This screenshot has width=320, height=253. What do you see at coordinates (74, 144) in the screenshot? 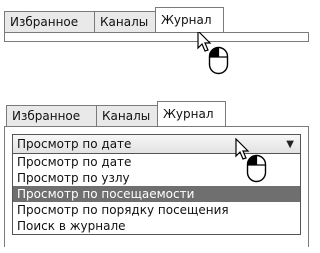
I see `dropdown-selected-value: Просмотр по дате` at bounding box center [74, 144].